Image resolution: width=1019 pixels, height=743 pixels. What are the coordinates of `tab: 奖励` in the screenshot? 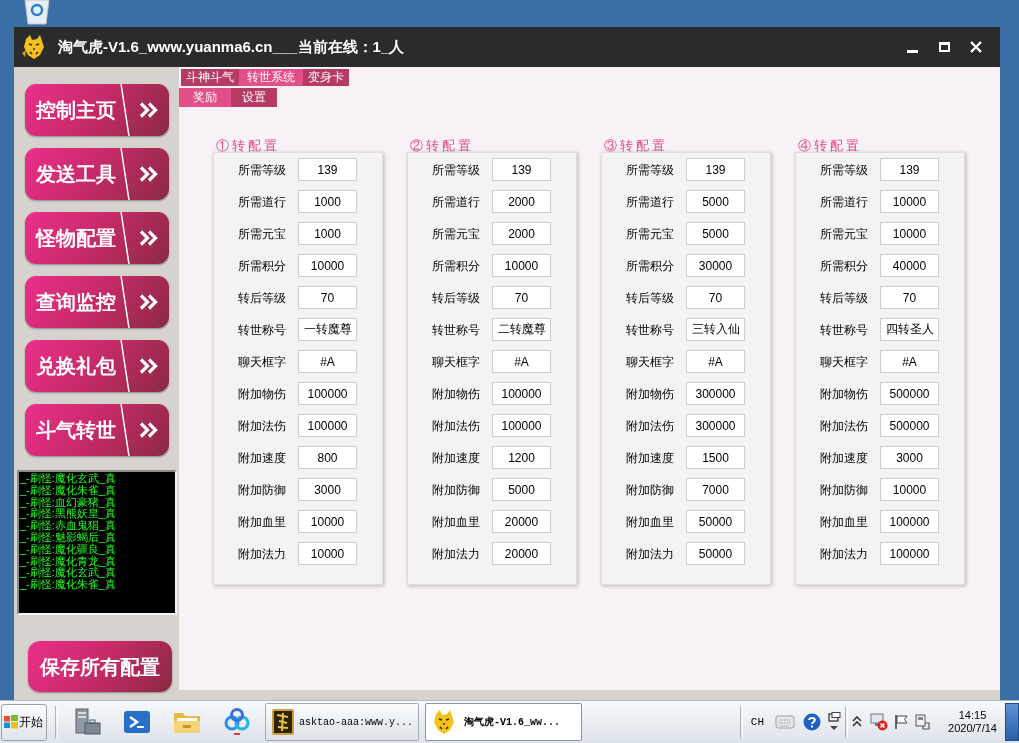 It's located at (205, 97).